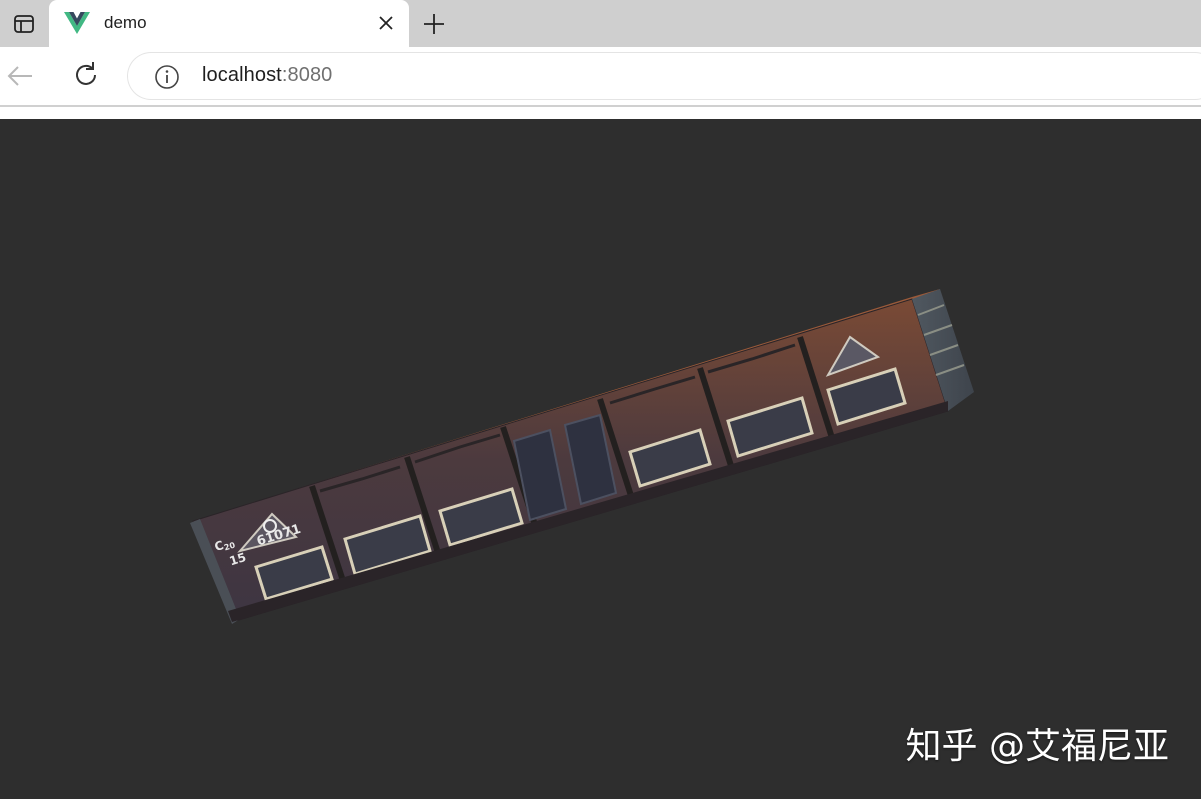 This screenshot has height=799, width=1201. I want to click on info-icon, so click(167, 77).